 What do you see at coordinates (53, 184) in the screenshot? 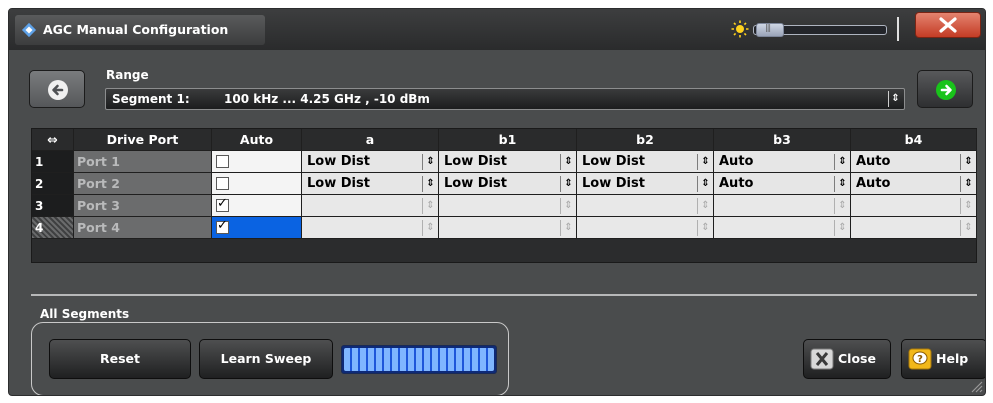
I see `row-index: 2` at bounding box center [53, 184].